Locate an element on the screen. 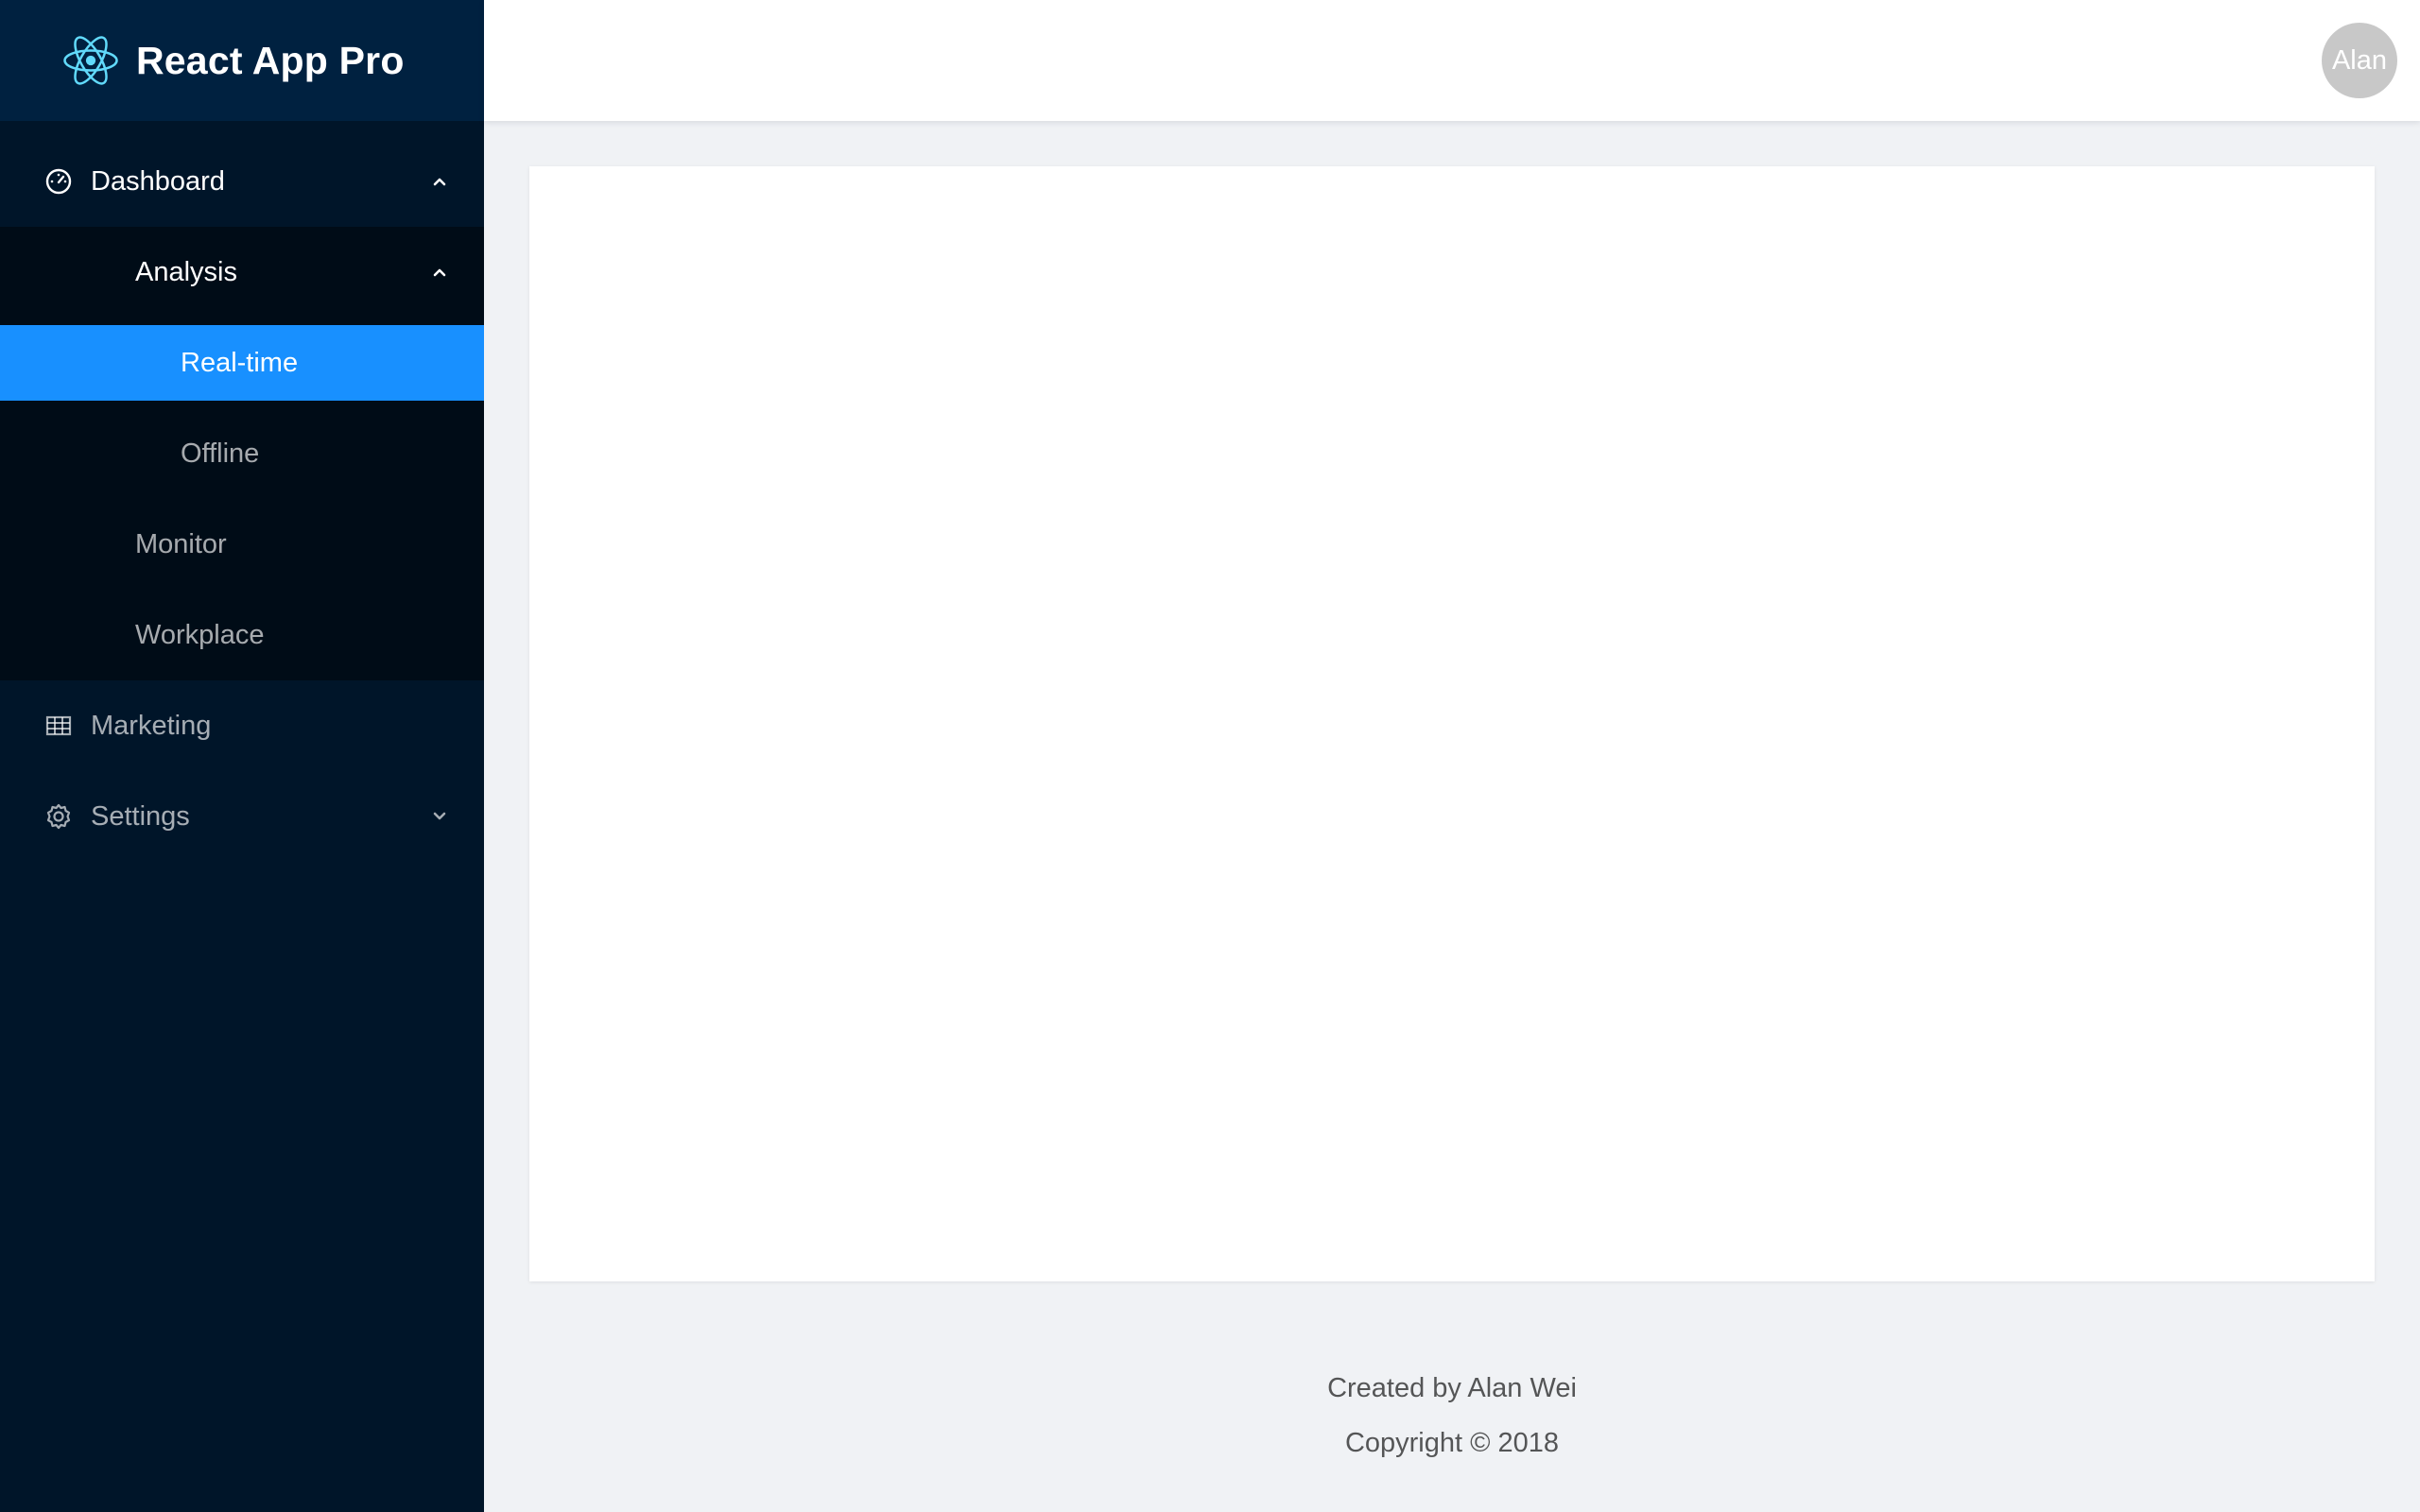 Image resolution: width=2420 pixels, height=1512 pixels. dashboard-icon is located at coordinates (67, 181).